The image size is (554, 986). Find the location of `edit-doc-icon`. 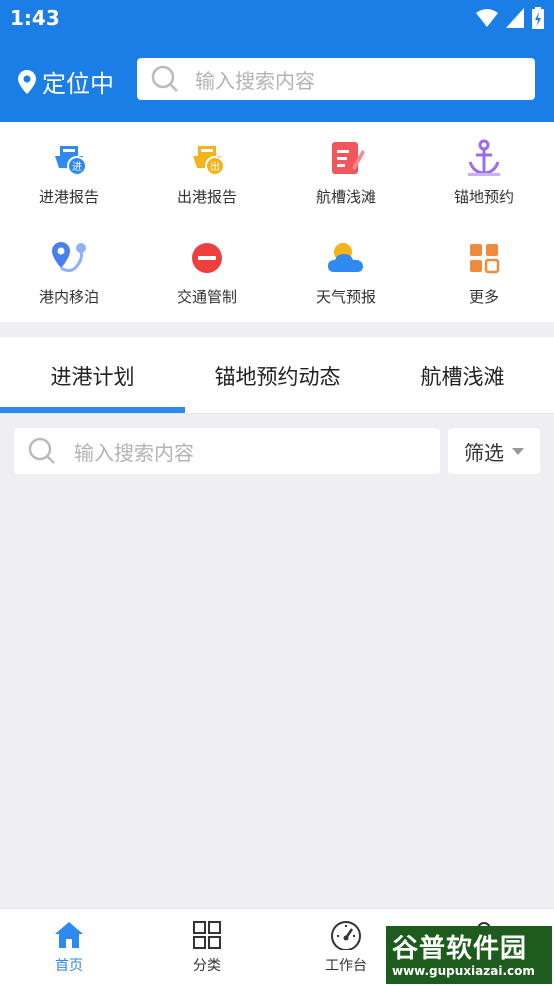

edit-doc-icon is located at coordinates (346, 158).